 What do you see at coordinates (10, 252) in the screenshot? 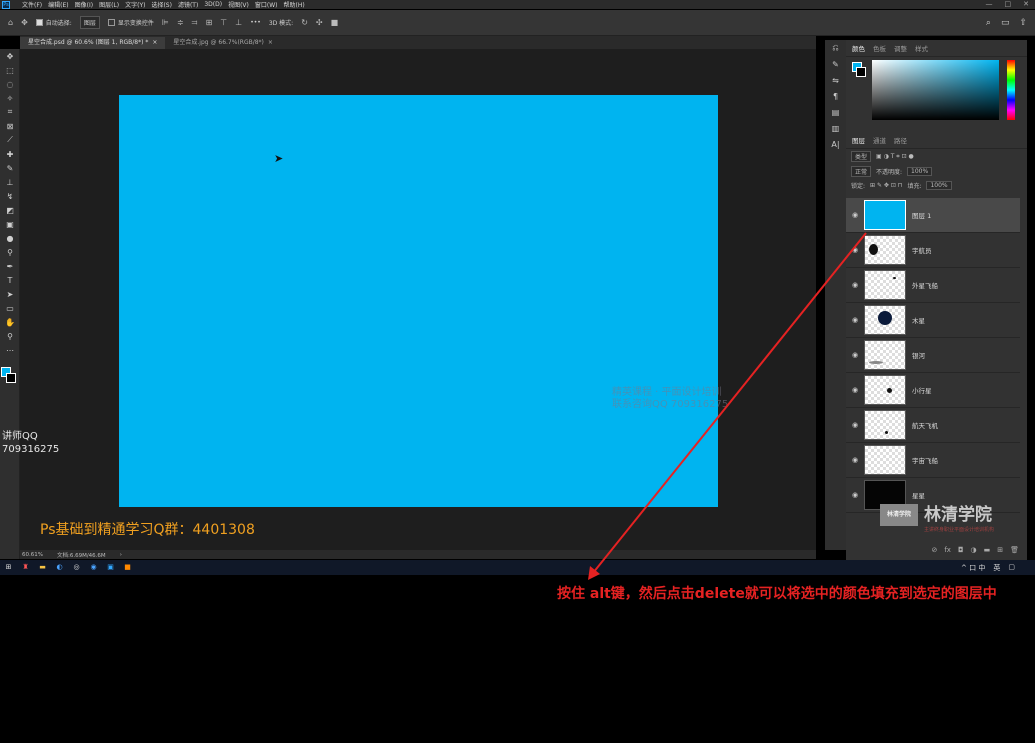
I see `dodge-tool-icon: ⚲` at bounding box center [10, 252].